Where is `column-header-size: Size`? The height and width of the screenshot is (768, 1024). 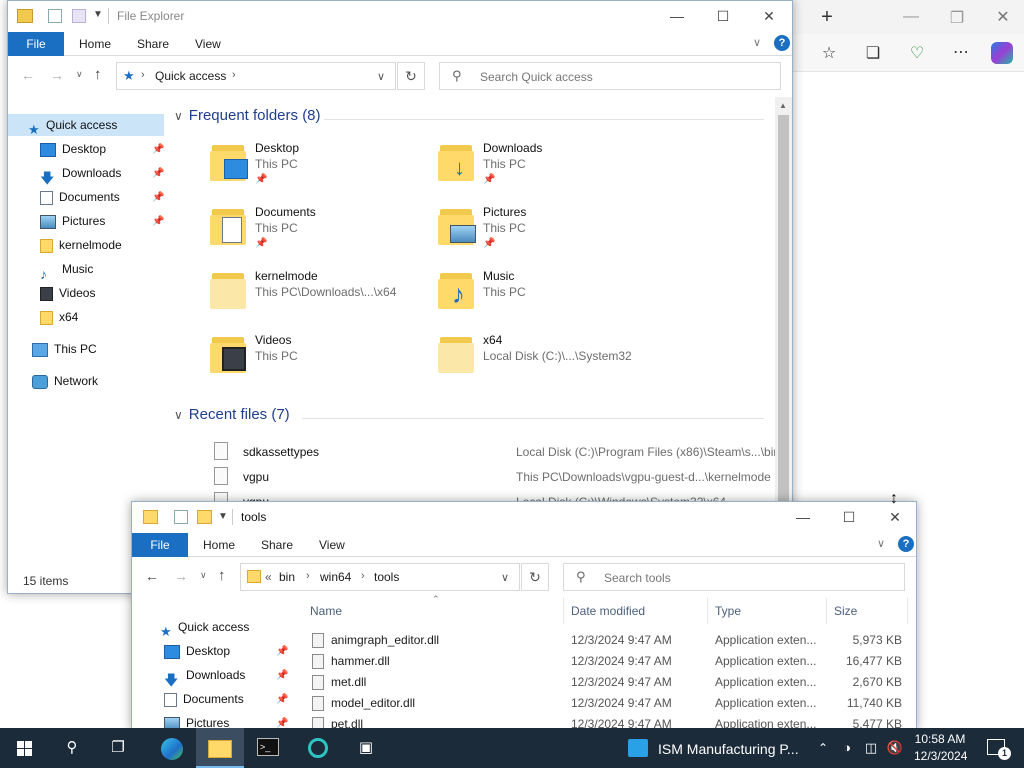 column-header-size: Size is located at coordinates (868, 611).